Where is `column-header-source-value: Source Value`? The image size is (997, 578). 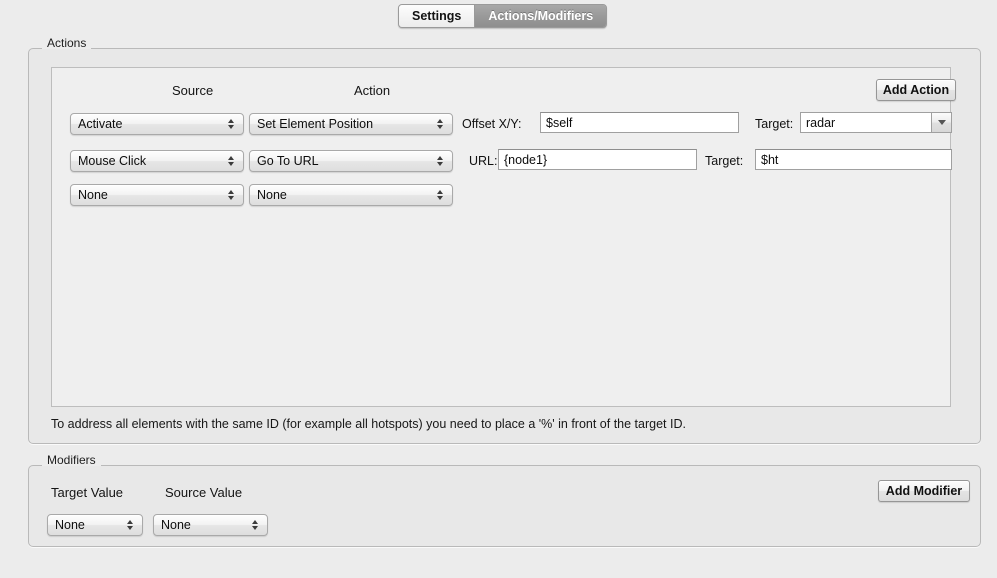 column-header-source-value: Source Value is located at coordinates (204, 492).